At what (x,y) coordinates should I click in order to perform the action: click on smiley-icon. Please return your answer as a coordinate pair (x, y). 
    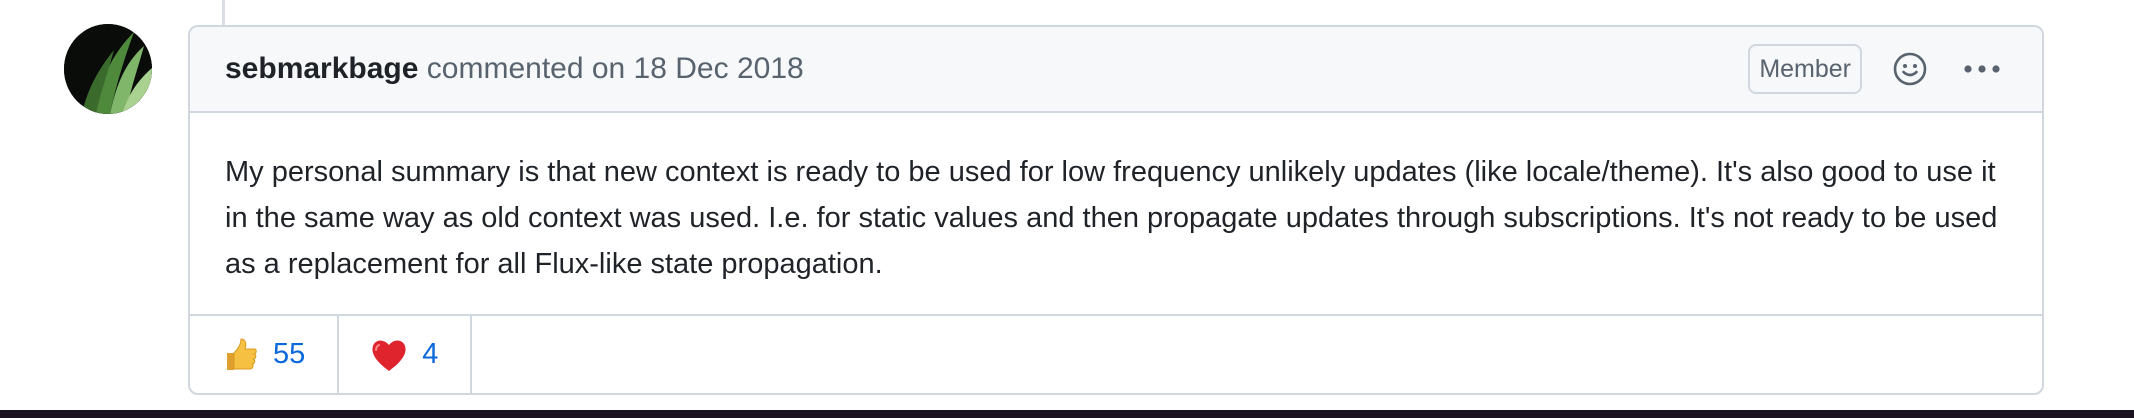
    Looking at the image, I should click on (1910, 69).